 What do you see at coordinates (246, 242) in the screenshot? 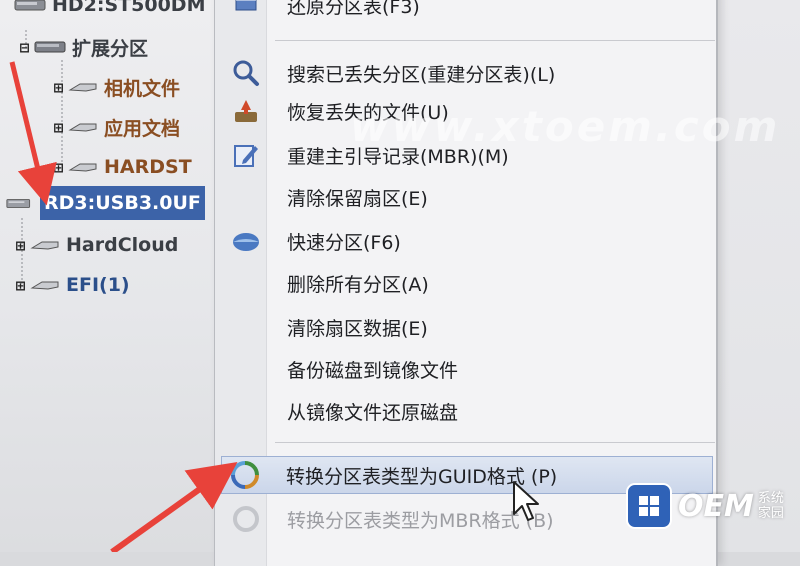
I see `quick-partition-icon` at bounding box center [246, 242].